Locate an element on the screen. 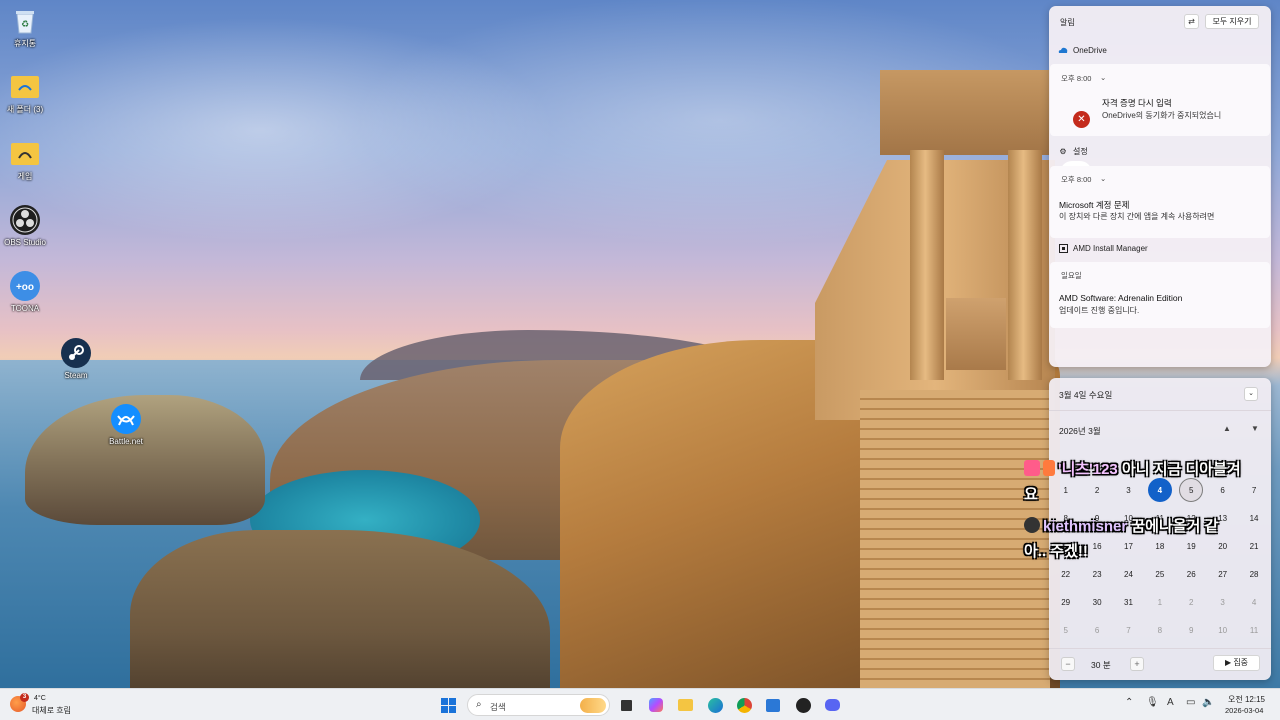 This screenshot has height=720, width=1280. notification-app-settings: ⚙ 설정 is located at coordinates (1072, 151).